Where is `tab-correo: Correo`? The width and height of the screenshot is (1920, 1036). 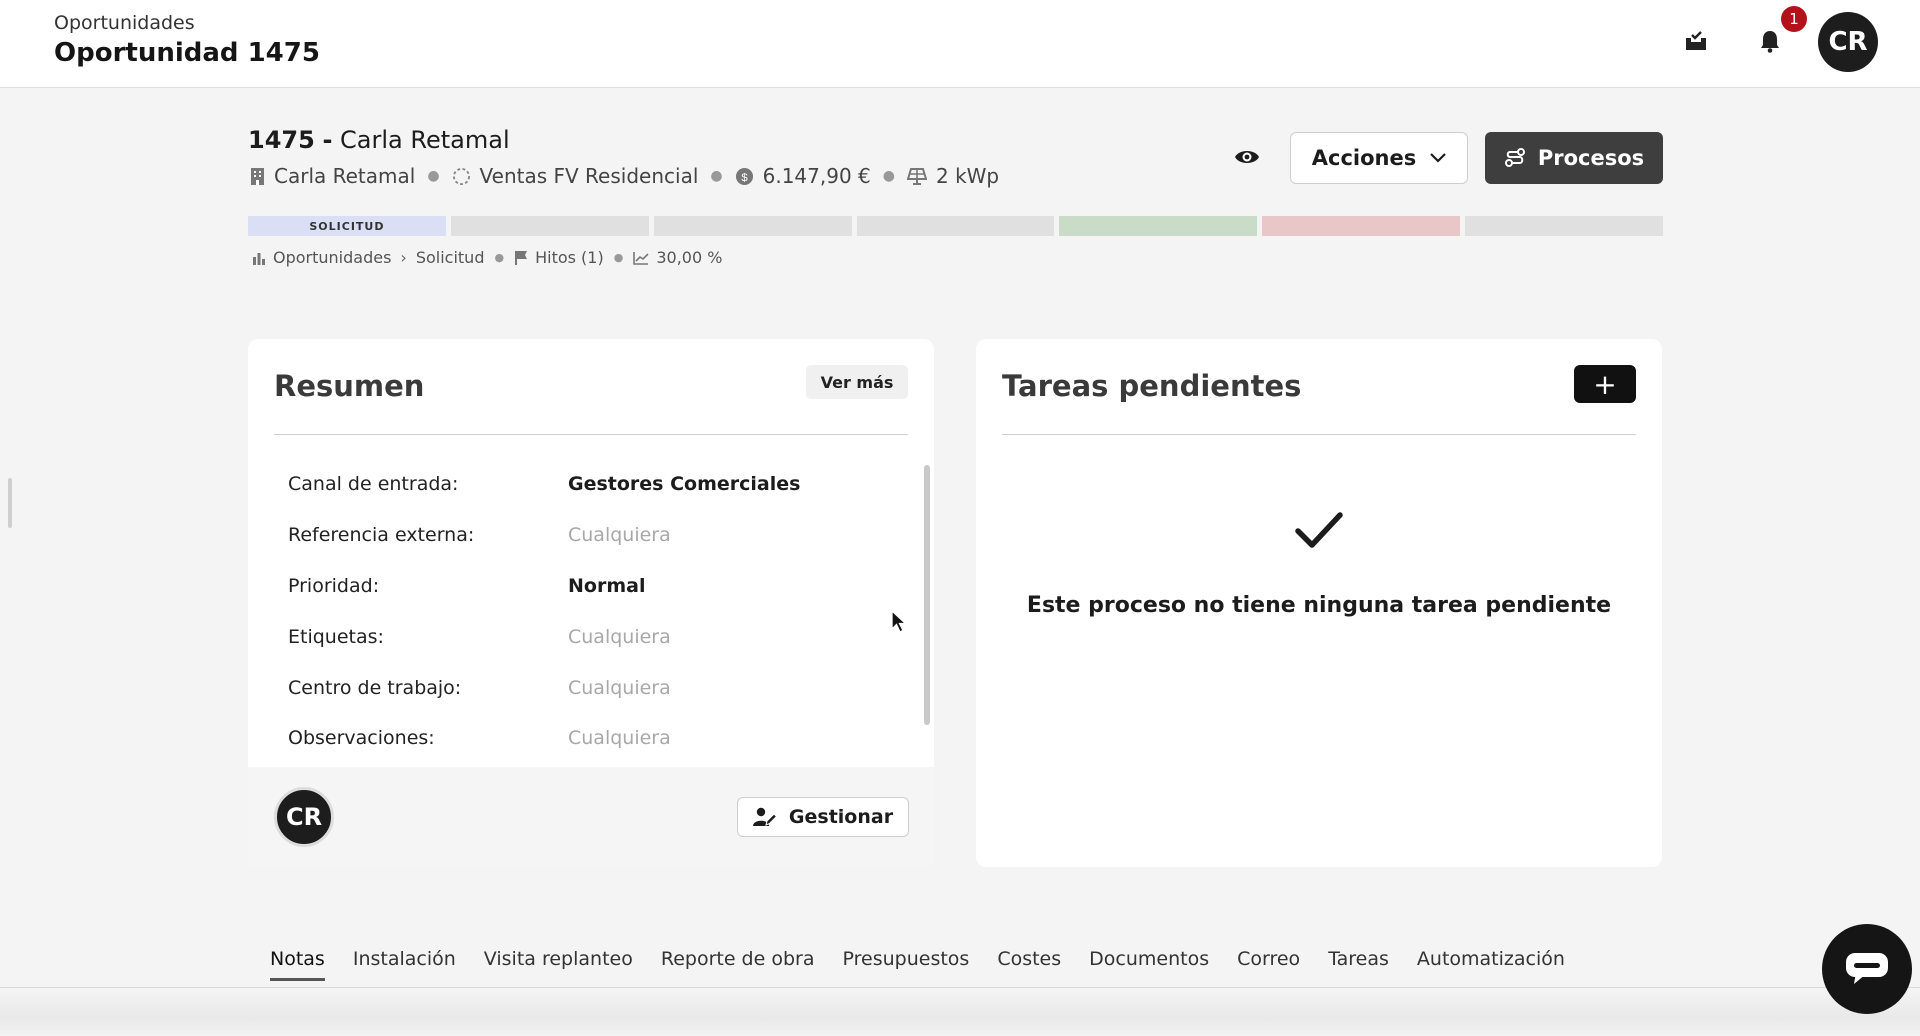 tab-correo: Correo is located at coordinates (1268, 964).